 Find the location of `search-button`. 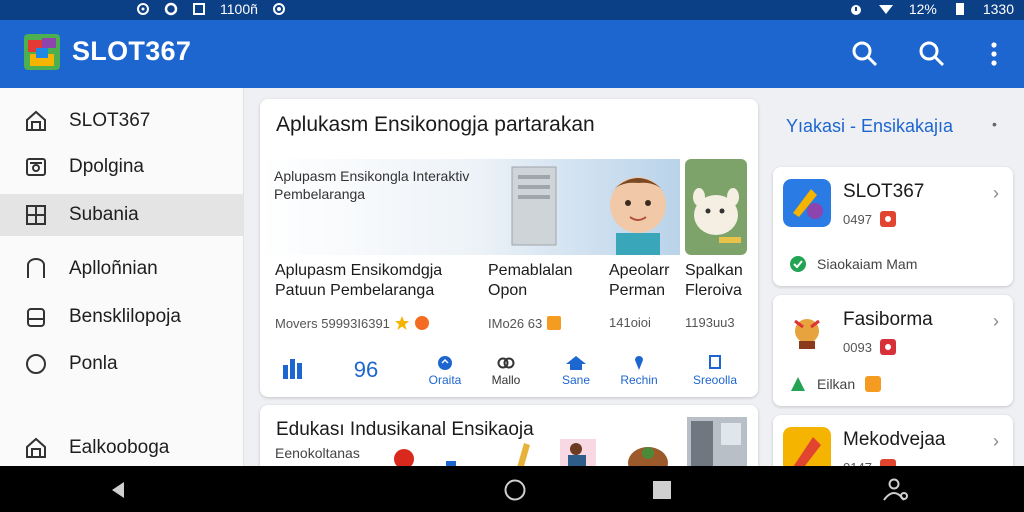

search-button is located at coordinates (865, 54).